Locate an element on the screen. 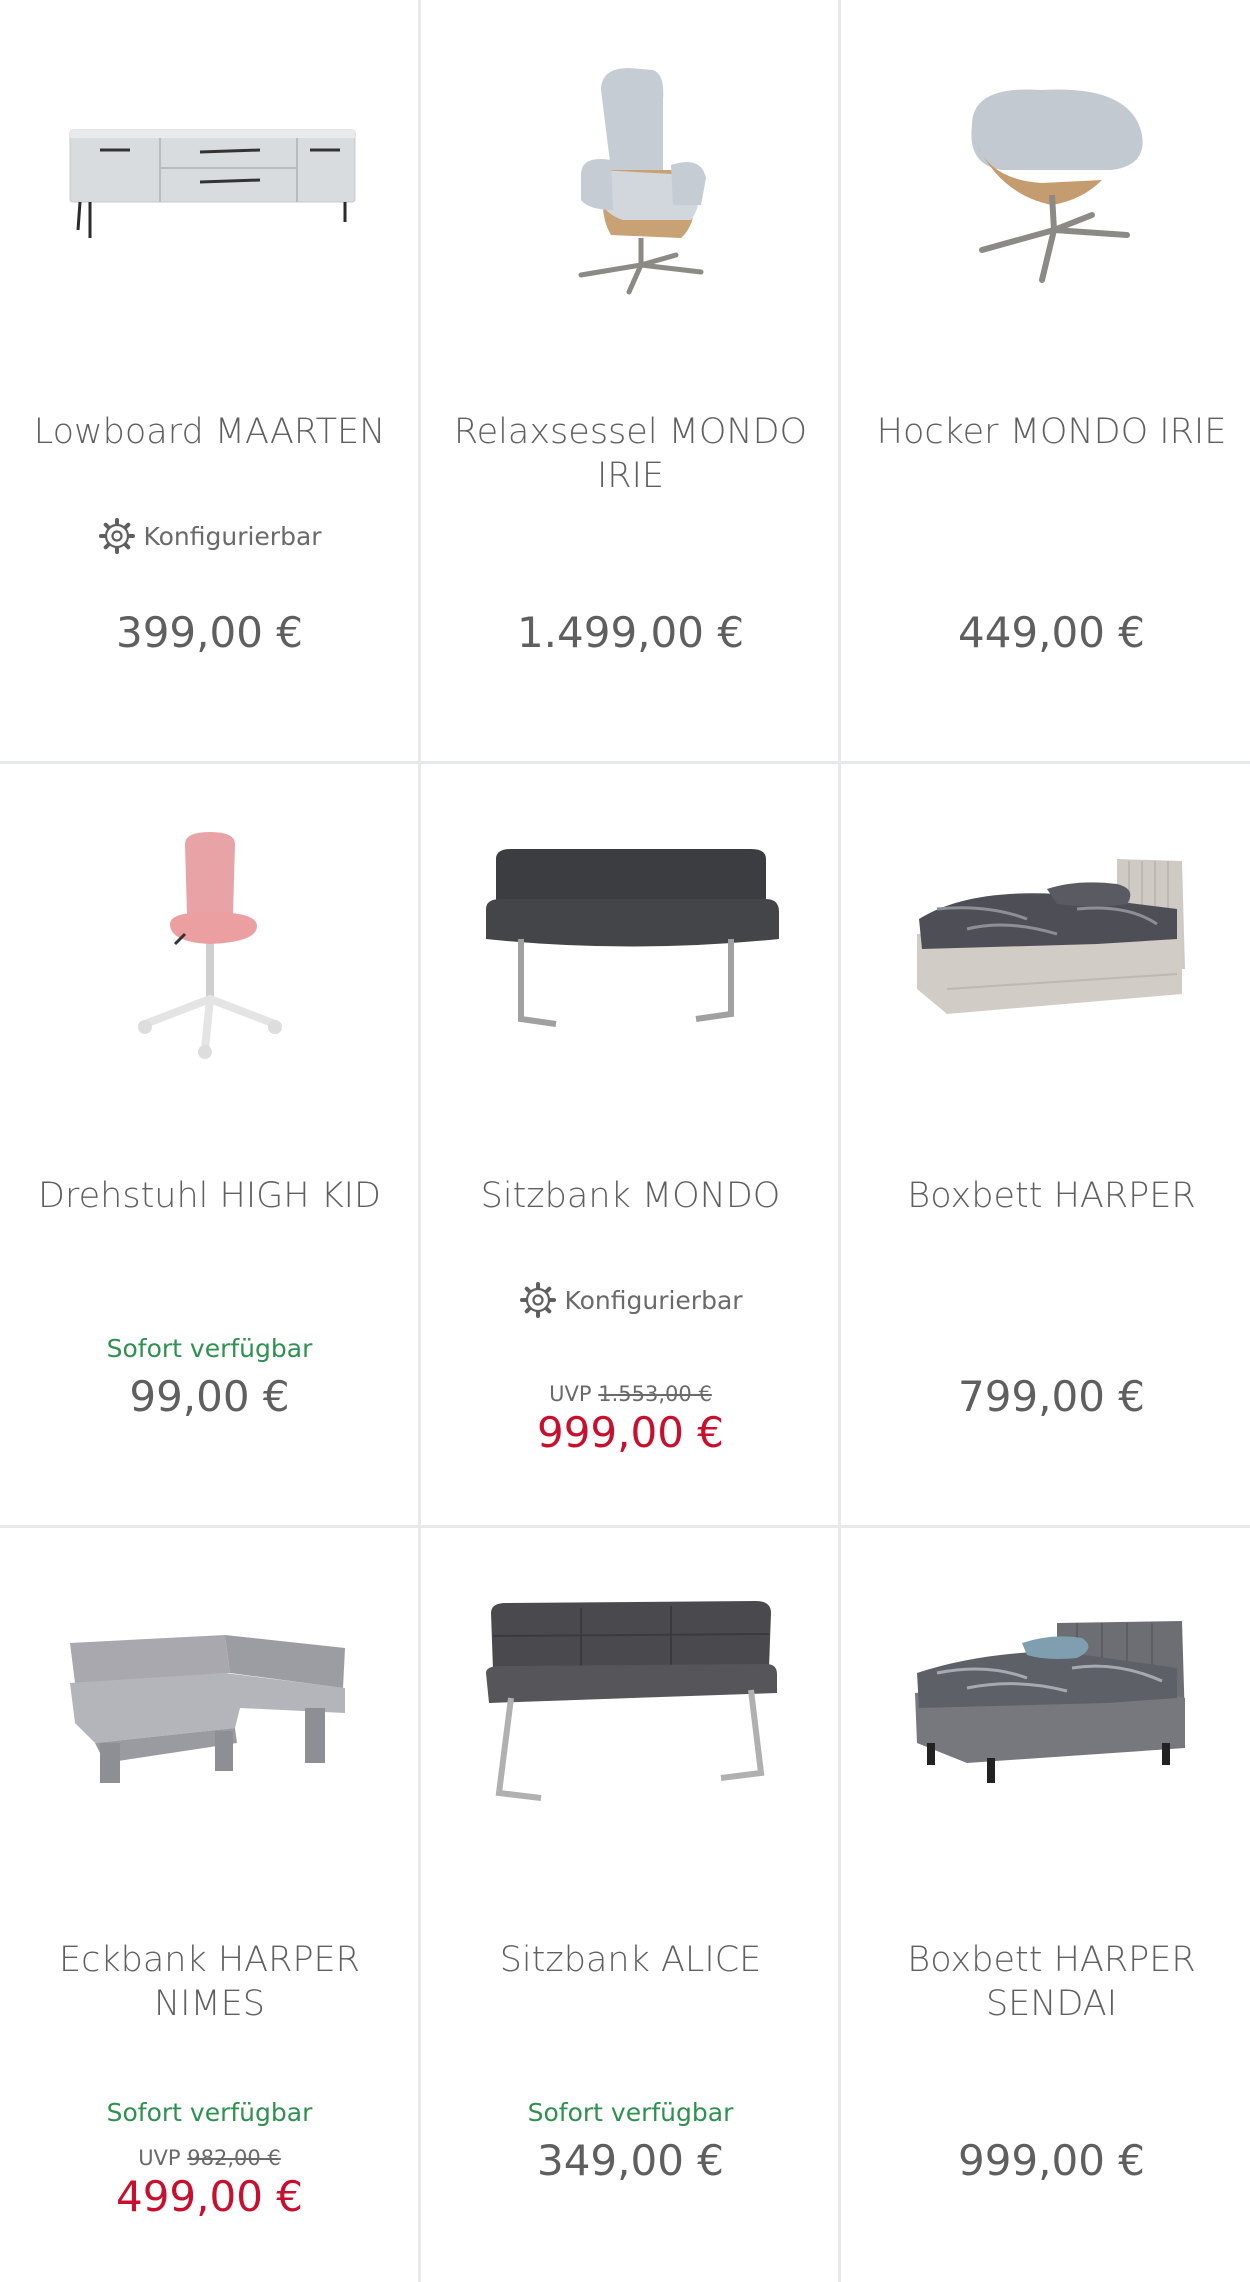 This screenshot has height=2282, width=1250. uvp-old-price: 982,00 € is located at coordinates (234, 2158).